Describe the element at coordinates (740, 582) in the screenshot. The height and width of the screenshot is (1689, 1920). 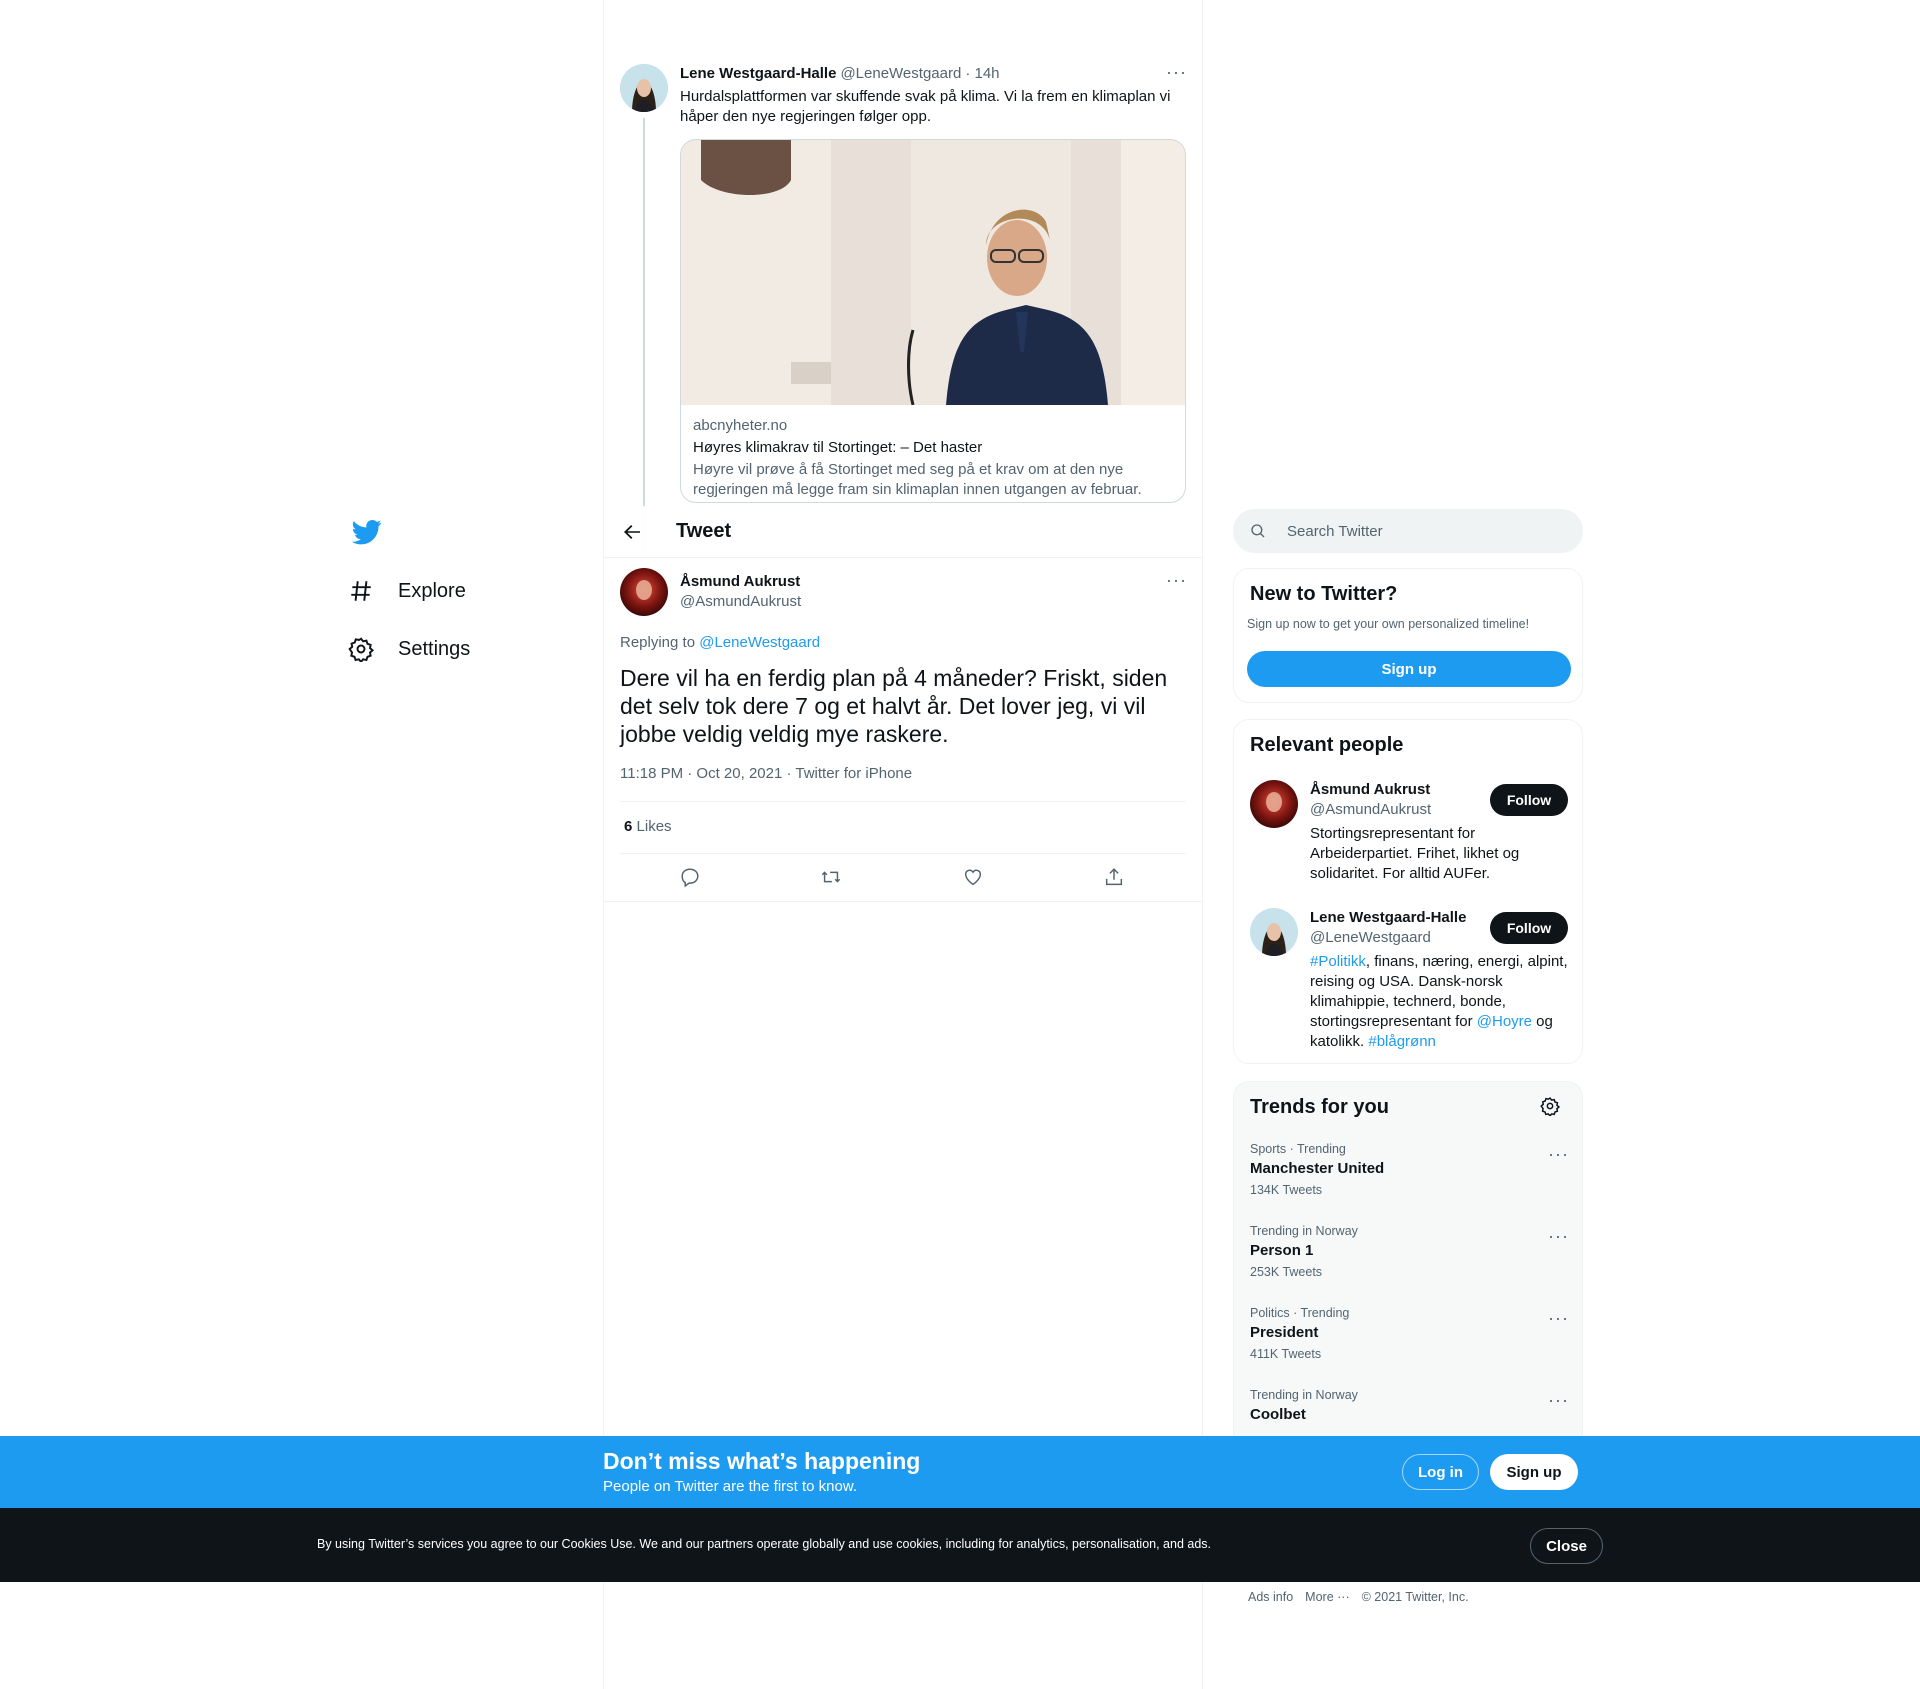
I see `tweet-author-name: Åsmund Aukrust` at that location.